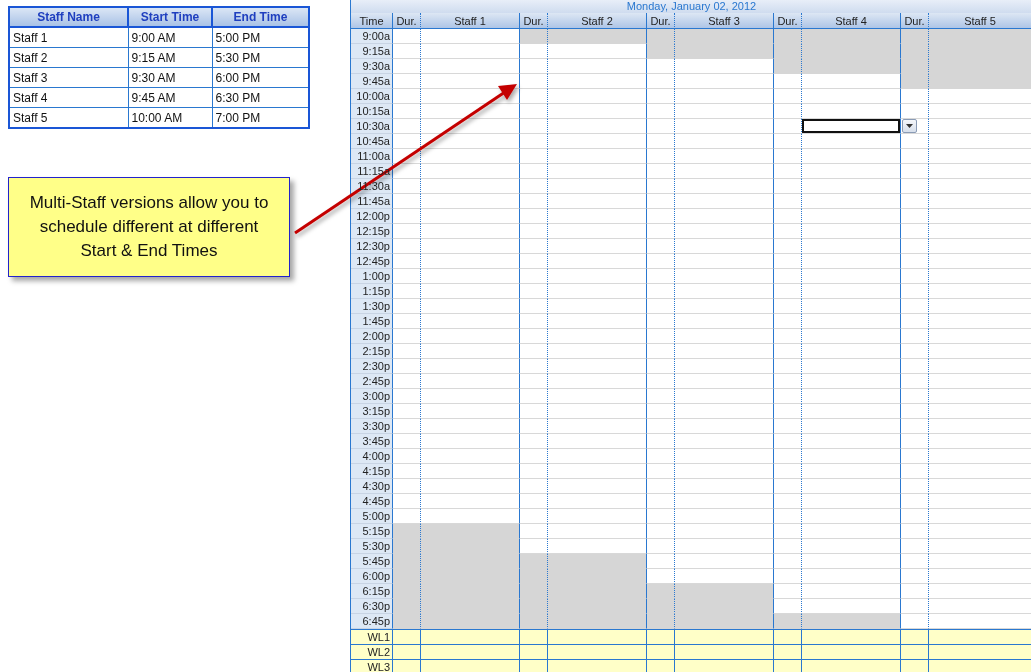 The width and height of the screenshot is (1031, 672). What do you see at coordinates (376, 36) in the screenshot?
I see `time-label: 9:00a` at bounding box center [376, 36].